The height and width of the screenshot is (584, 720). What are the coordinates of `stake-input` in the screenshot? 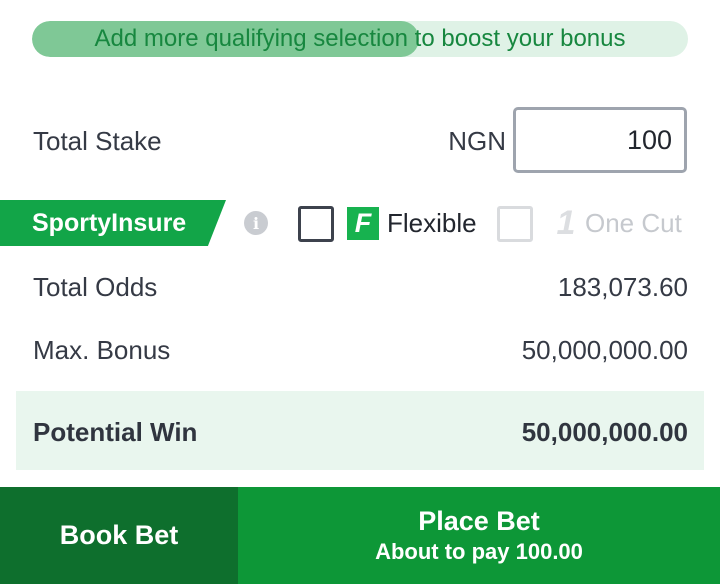 It's located at (600, 140).